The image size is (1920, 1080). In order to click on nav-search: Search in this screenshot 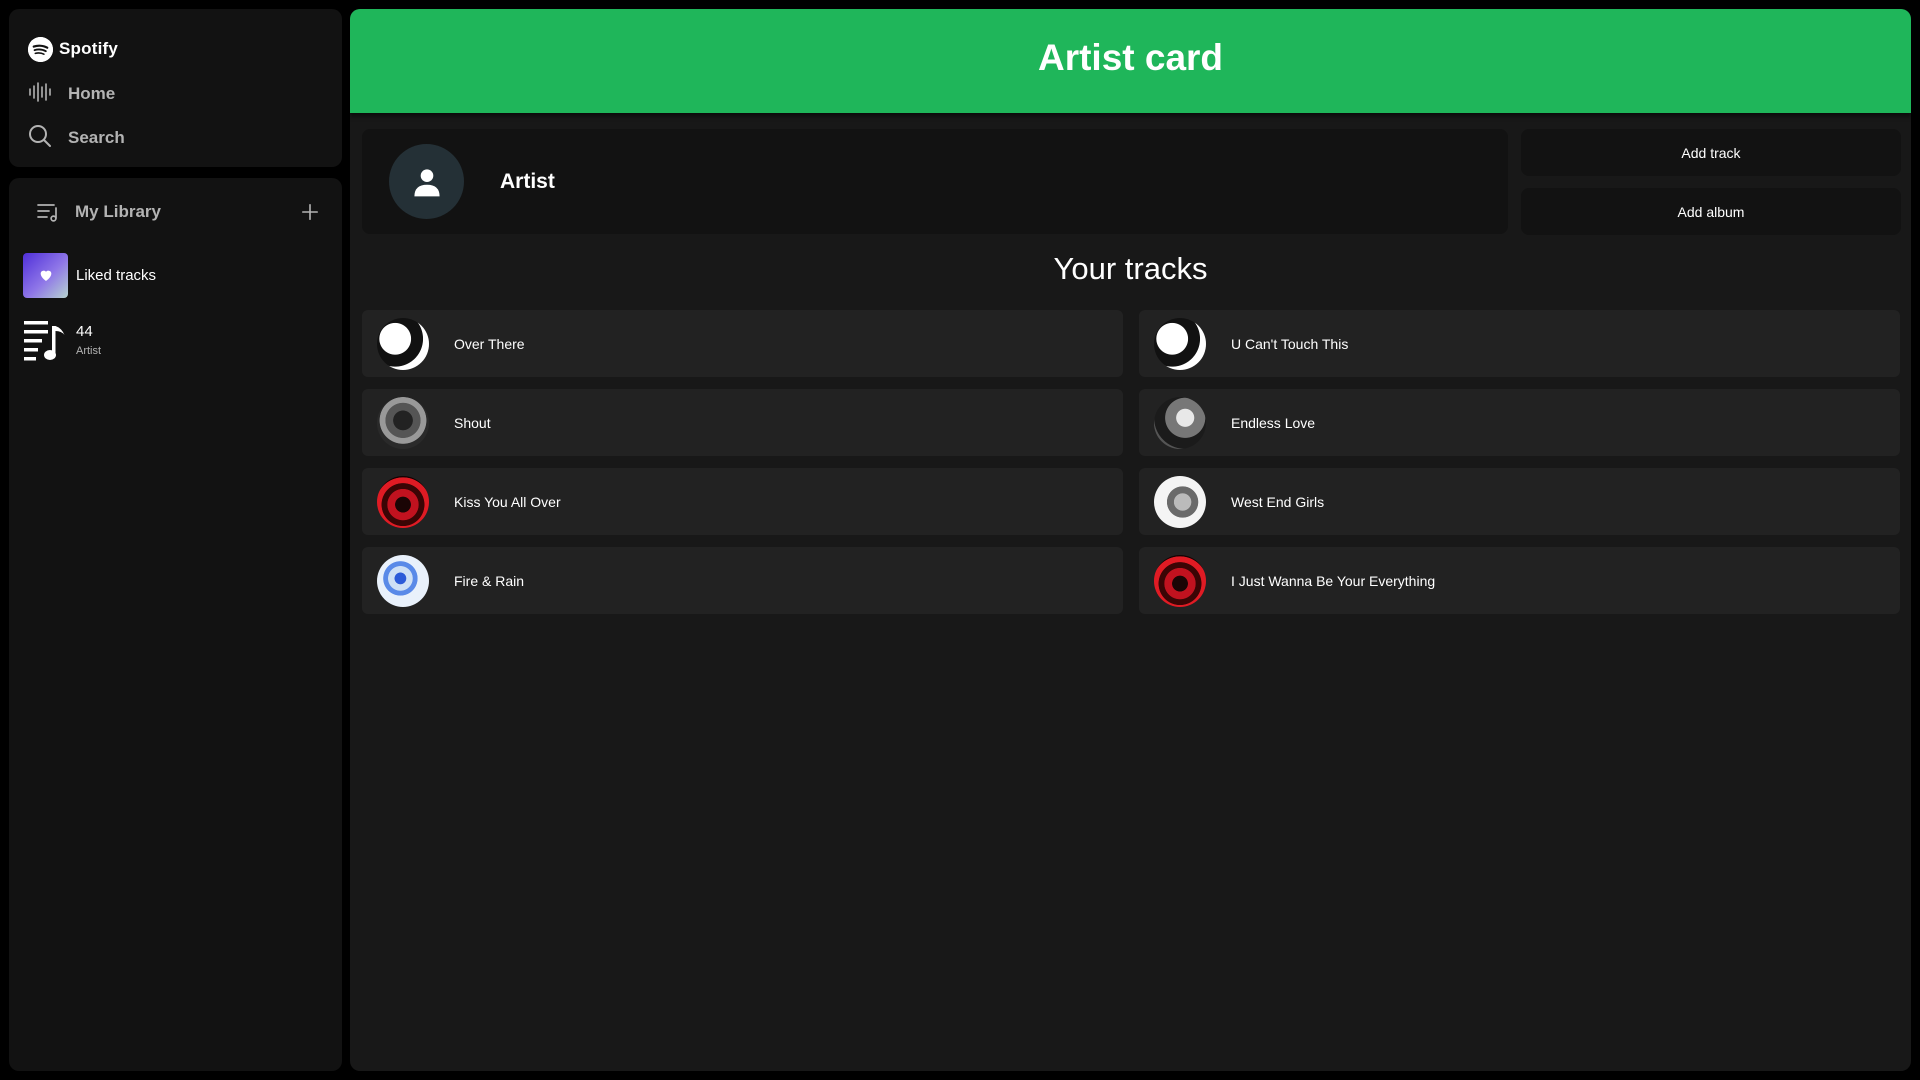, I will do `click(76, 138)`.